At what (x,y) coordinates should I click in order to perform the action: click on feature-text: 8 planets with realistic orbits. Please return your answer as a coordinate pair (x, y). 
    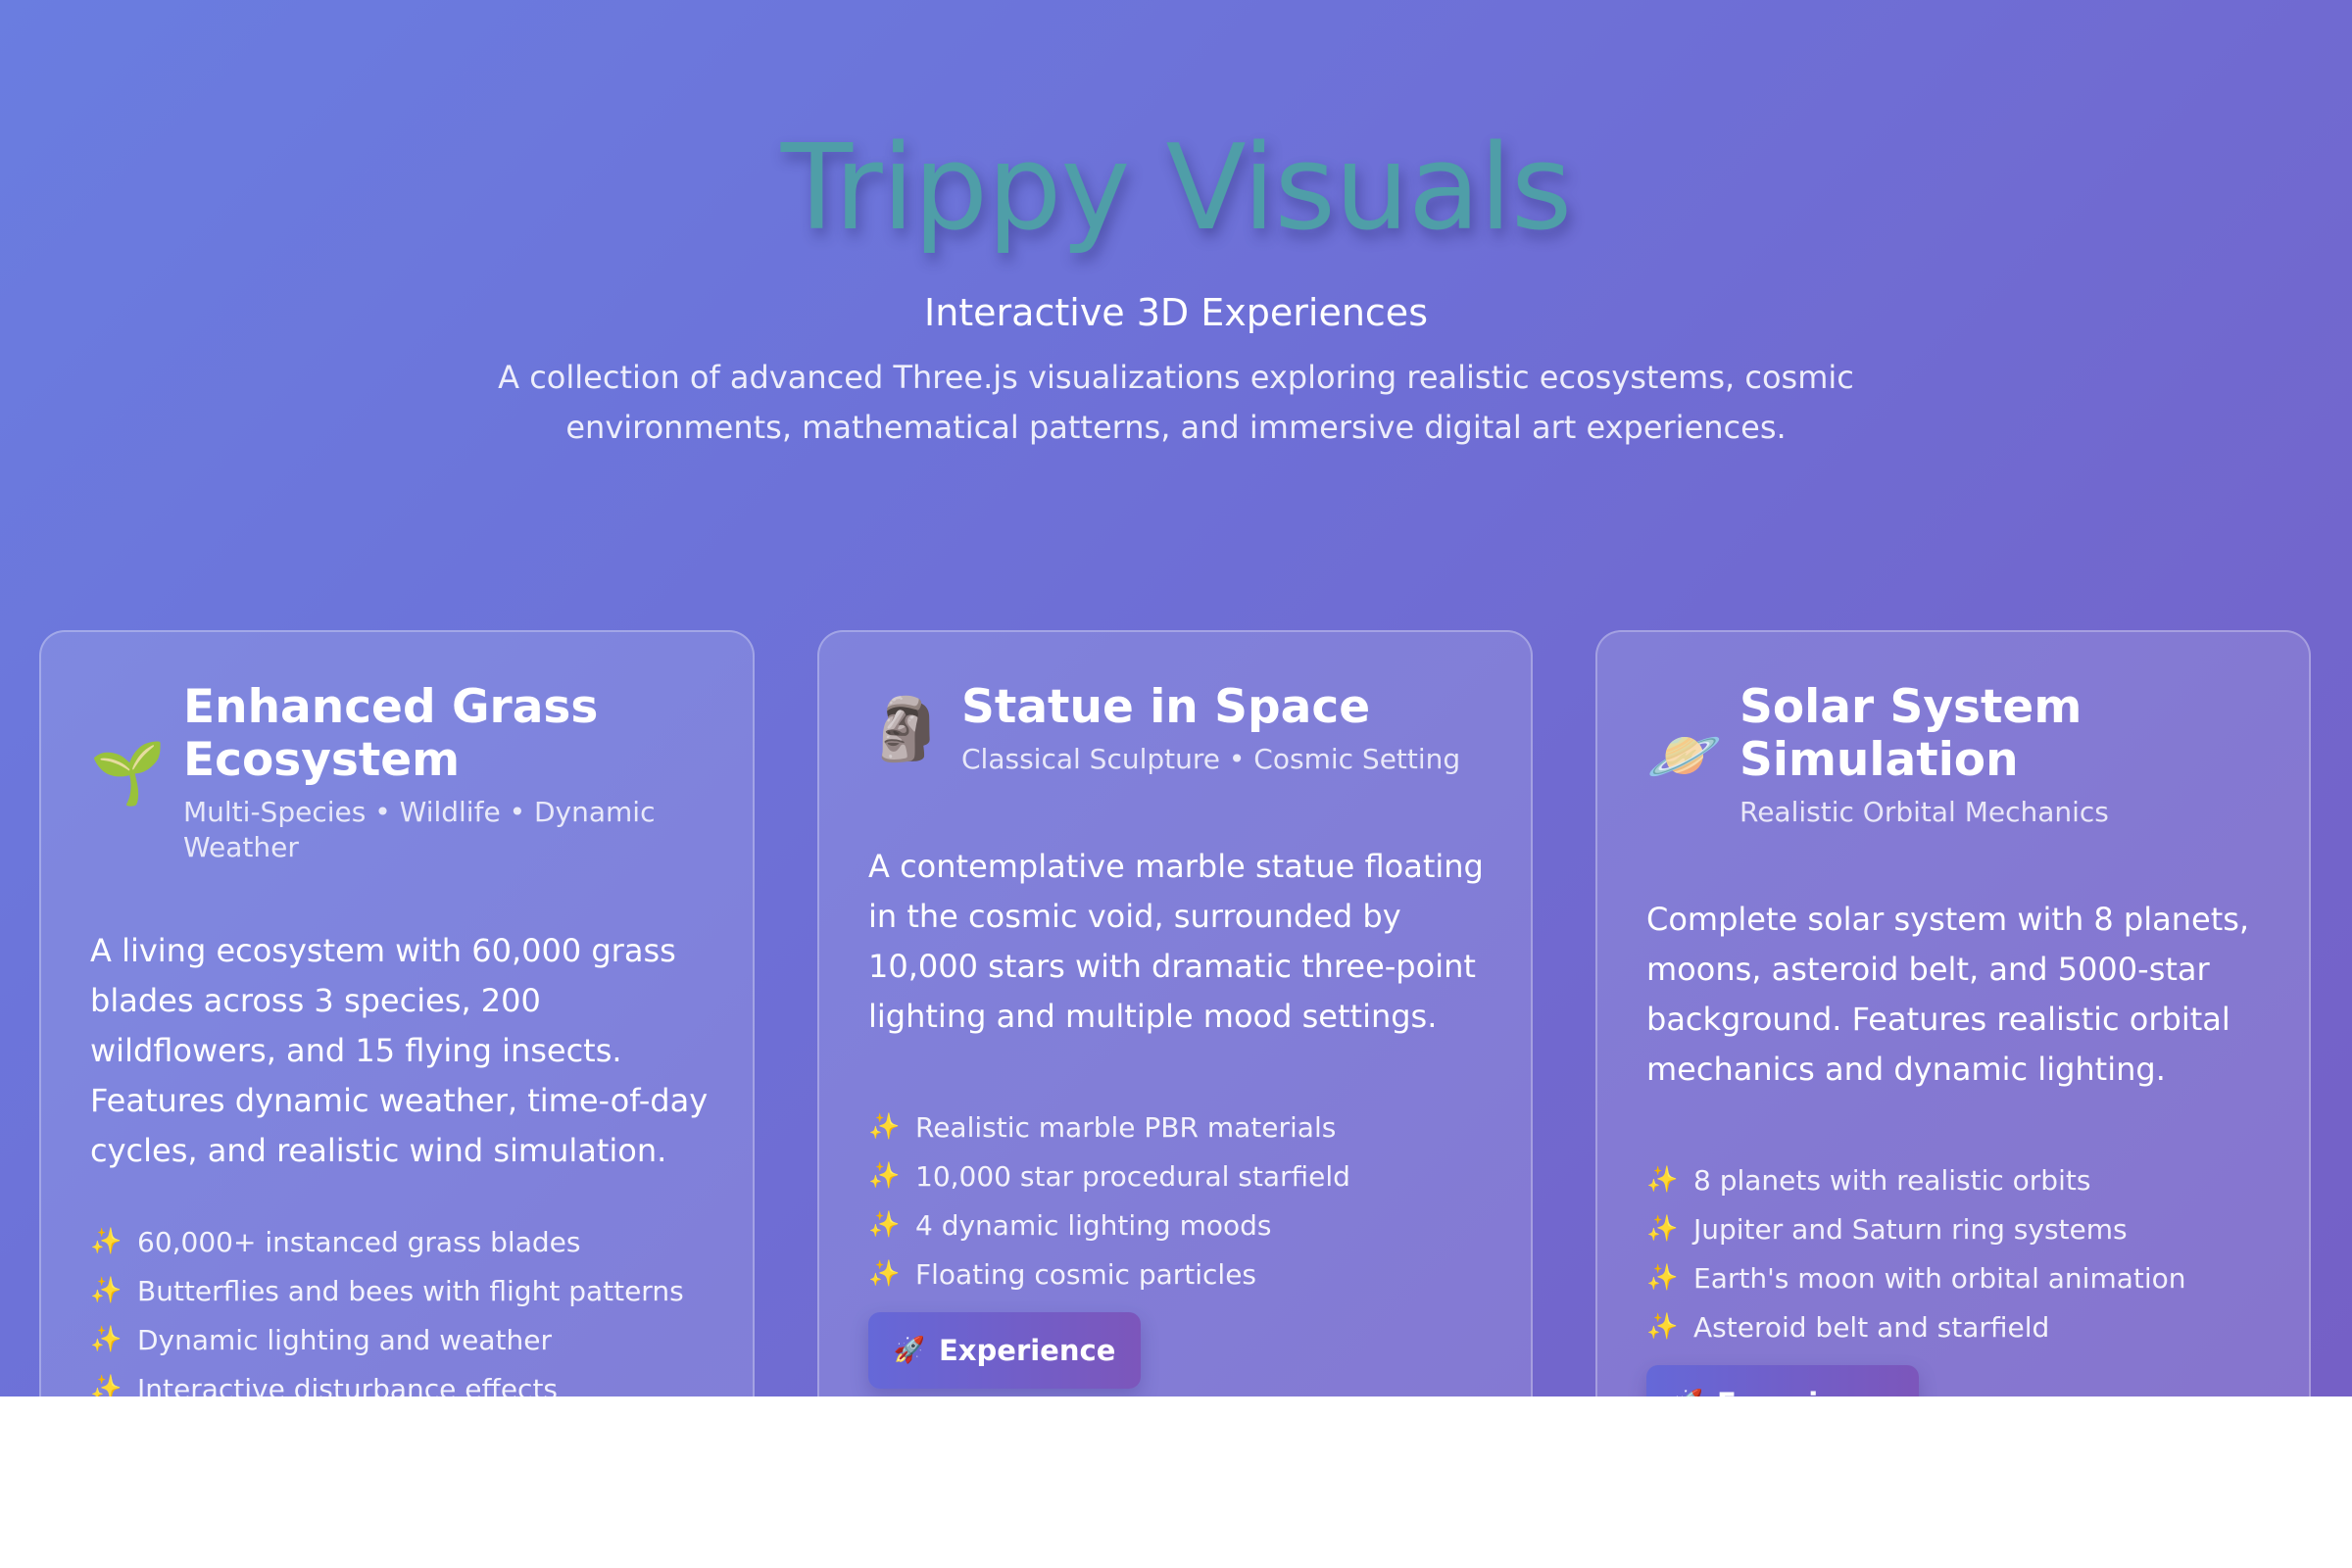
    Looking at the image, I should click on (1892, 1180).